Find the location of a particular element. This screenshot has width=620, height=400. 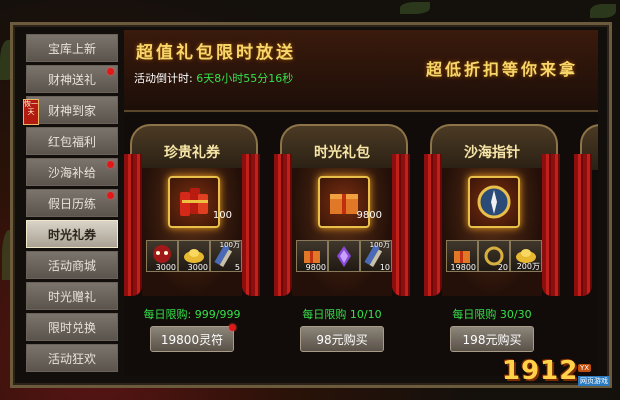

sidebar-item-label: 活动商城 is located at coordinates (71, 265).